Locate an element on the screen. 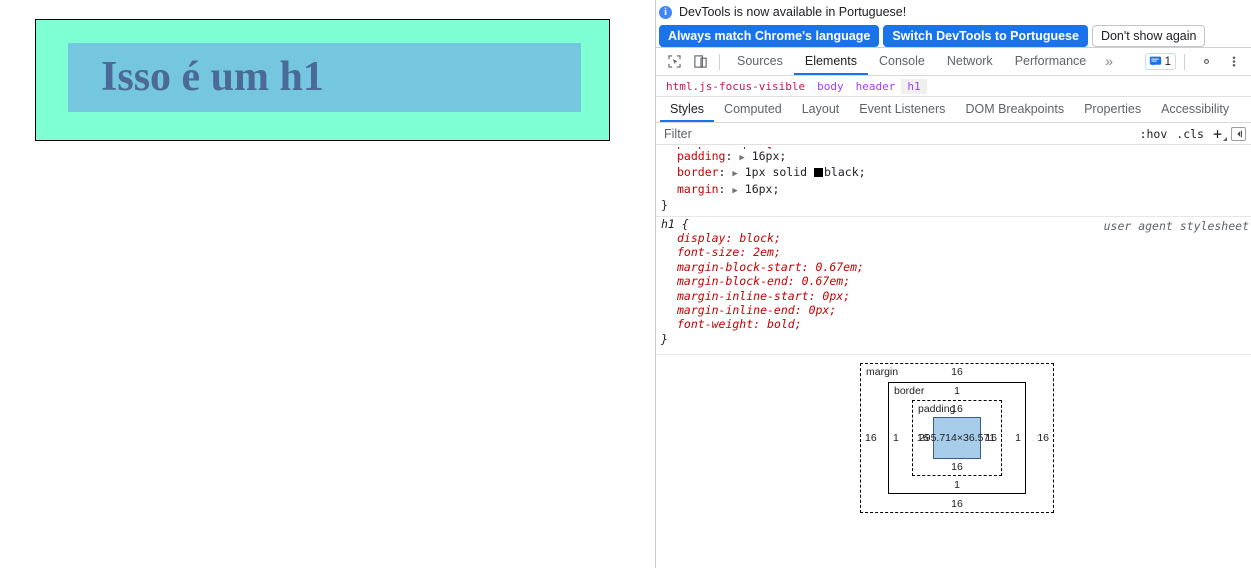 Image resolution: width=1251 pixels, height=568 pixels. declaration-margin: margin: ▶ 16px; is located at coordinates (953, 190).